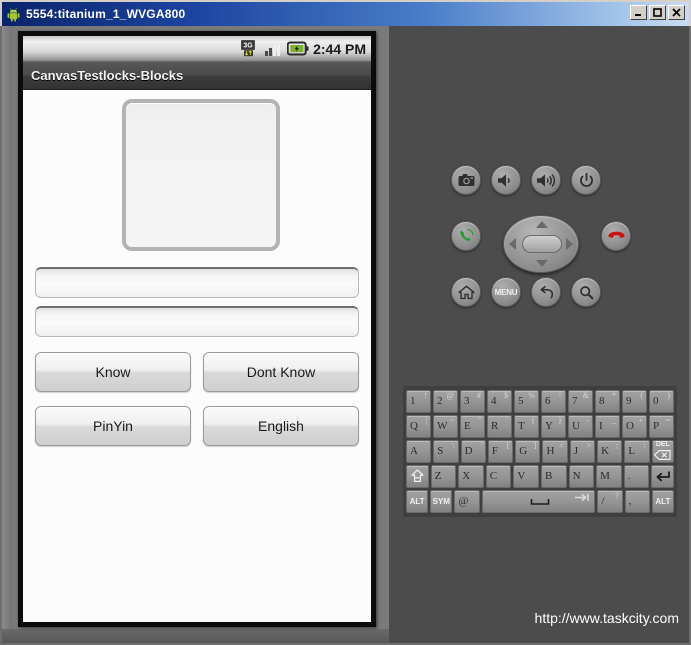  What do you see at coordinates (526, 401) in the screenshot?
I see `key-5: 5%` at bounding box center [526, 401].